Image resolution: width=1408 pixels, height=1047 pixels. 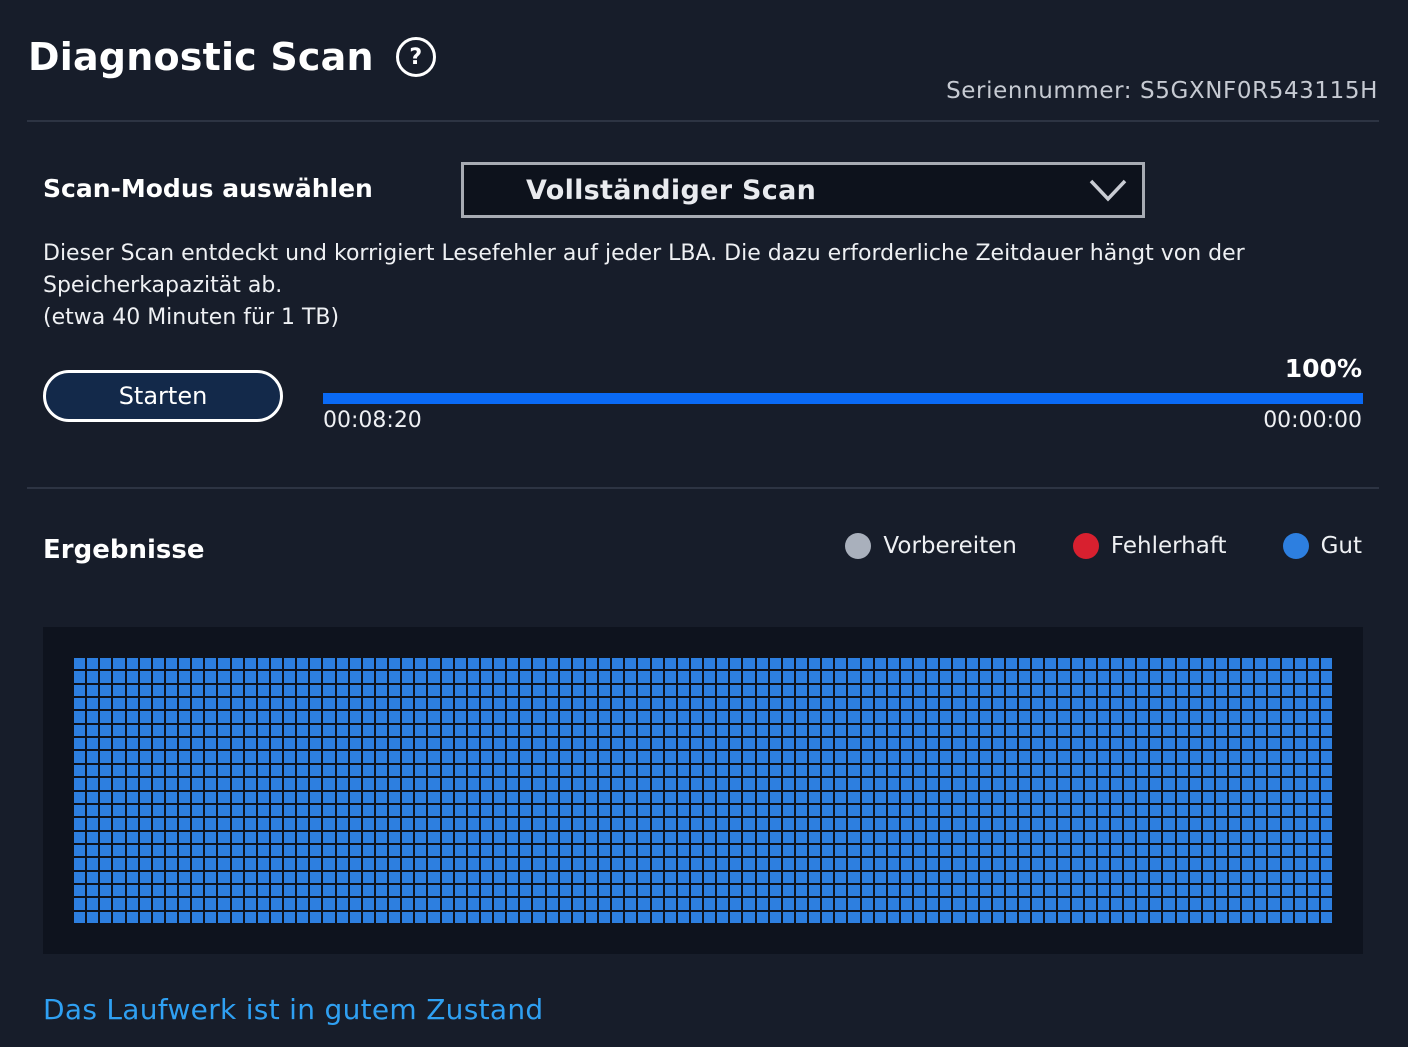 What do you see at coordinates (163, 396) in the screenshot?
I see `start-button: Starten` at bounding box center [163, 396].